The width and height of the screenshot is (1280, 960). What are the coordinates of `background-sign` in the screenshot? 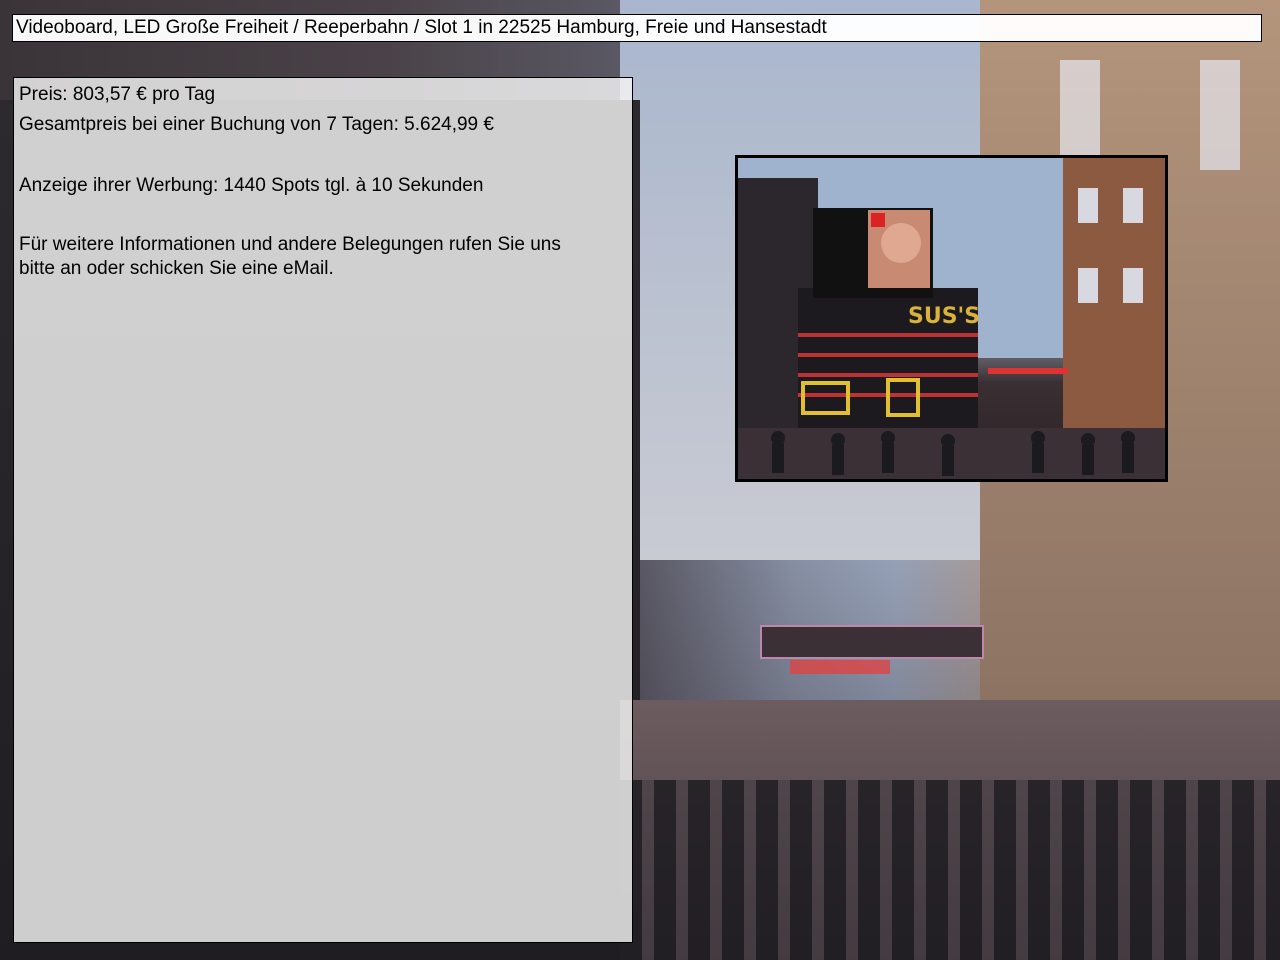 It's located at (872, 642).